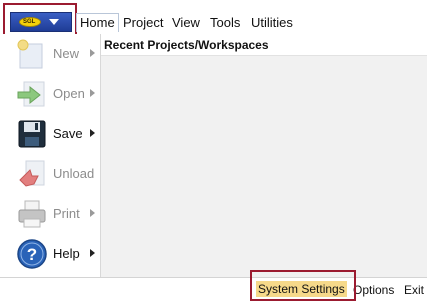 This screenshot has height=301, width=427. I want to click on backstage-item-unload: Unload, so click(50, 174).